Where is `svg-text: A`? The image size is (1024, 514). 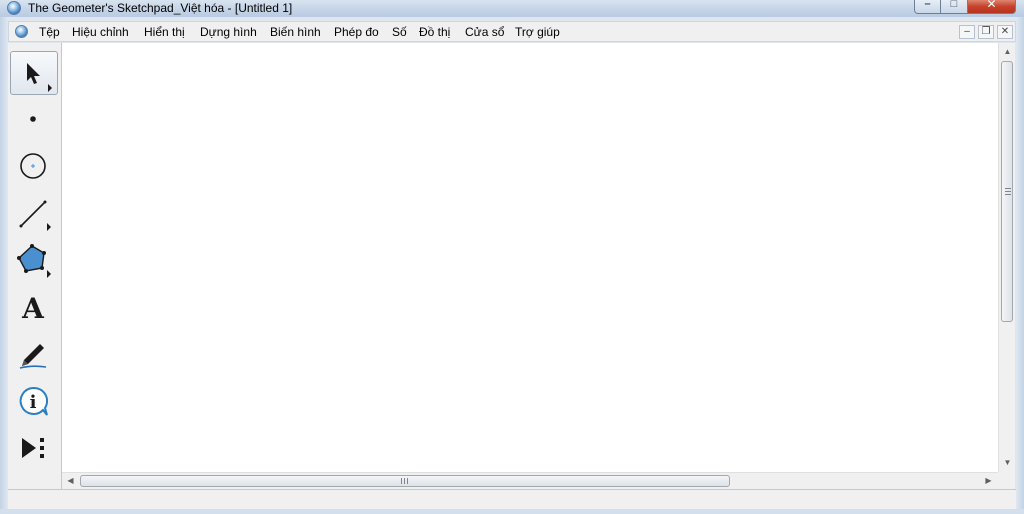 svg-text: A is located at coordinates (33, 308).